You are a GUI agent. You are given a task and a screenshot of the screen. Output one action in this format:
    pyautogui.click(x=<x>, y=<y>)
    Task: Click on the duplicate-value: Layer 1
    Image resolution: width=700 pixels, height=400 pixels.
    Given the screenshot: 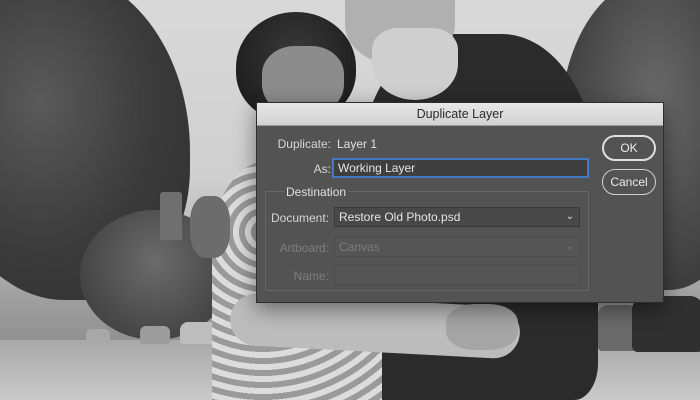 What is the action you would take?
    pyautogui.click(x=357, y=144)
    